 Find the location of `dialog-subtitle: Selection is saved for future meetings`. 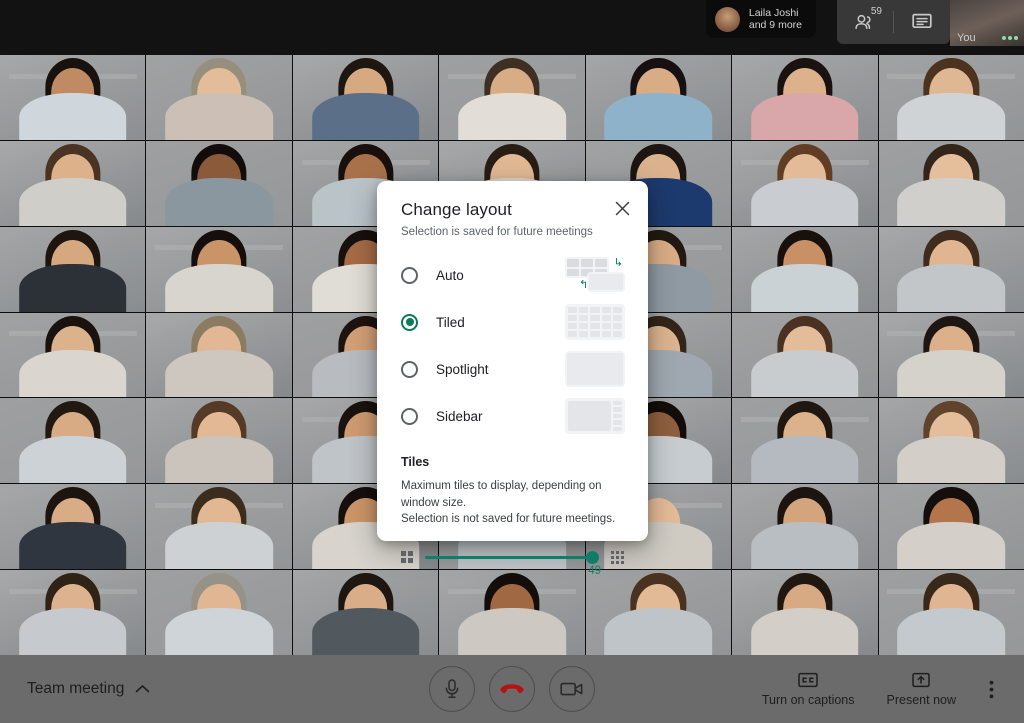

dialog-subtitle: Selection is saved for future meetings is located at coordinates (497, 232).